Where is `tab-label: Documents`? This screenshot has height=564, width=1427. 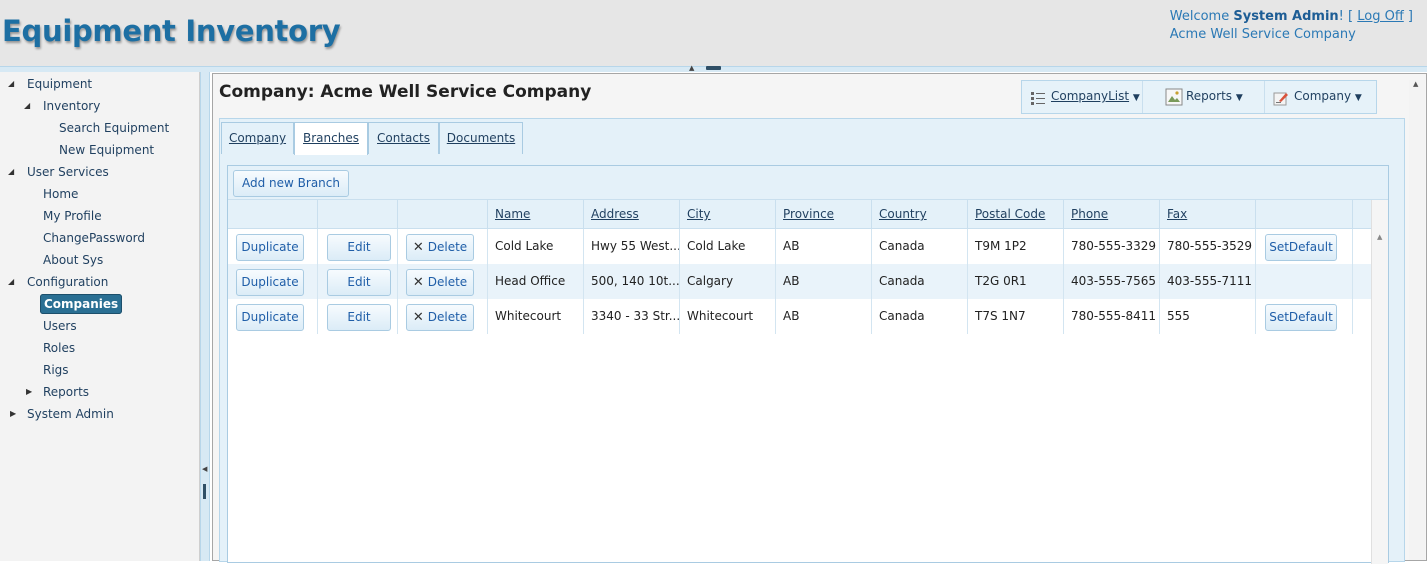
tab-label: Documents is located at coordinates (481, 138).